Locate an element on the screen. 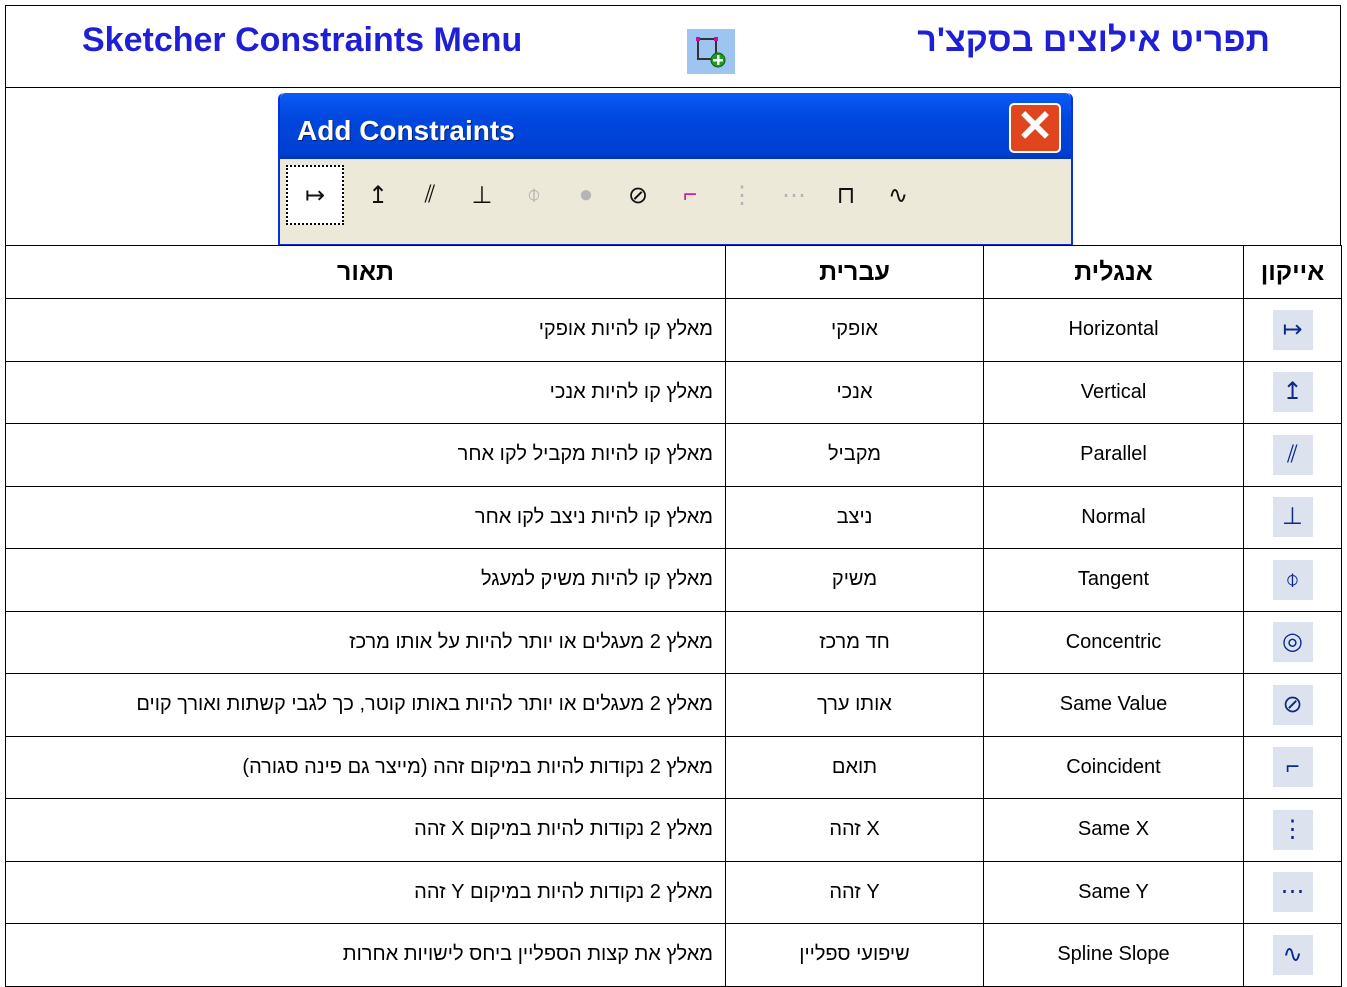 This screenshot has height=987, width=1347. table-header-row: אייקון אנגלית עברית תאור is located at coordinates (673, 272).